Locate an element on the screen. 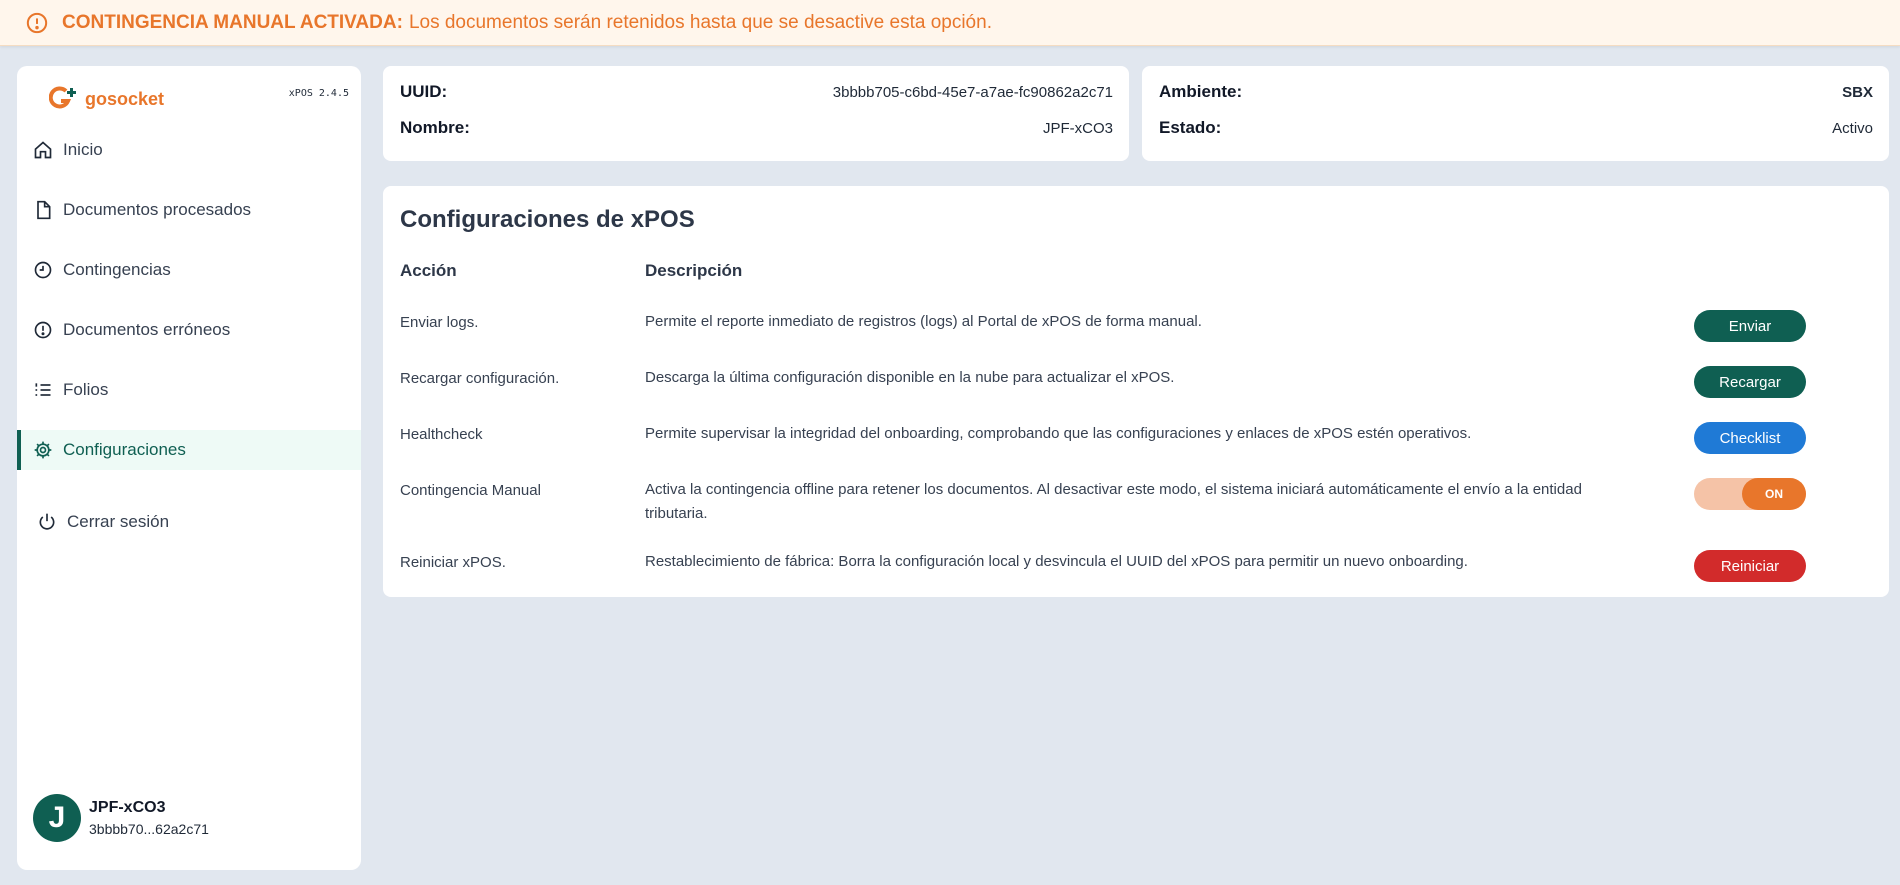 The height and width of the screenshot is (885, 1900). home-icon is located at coordinates (43, 150).